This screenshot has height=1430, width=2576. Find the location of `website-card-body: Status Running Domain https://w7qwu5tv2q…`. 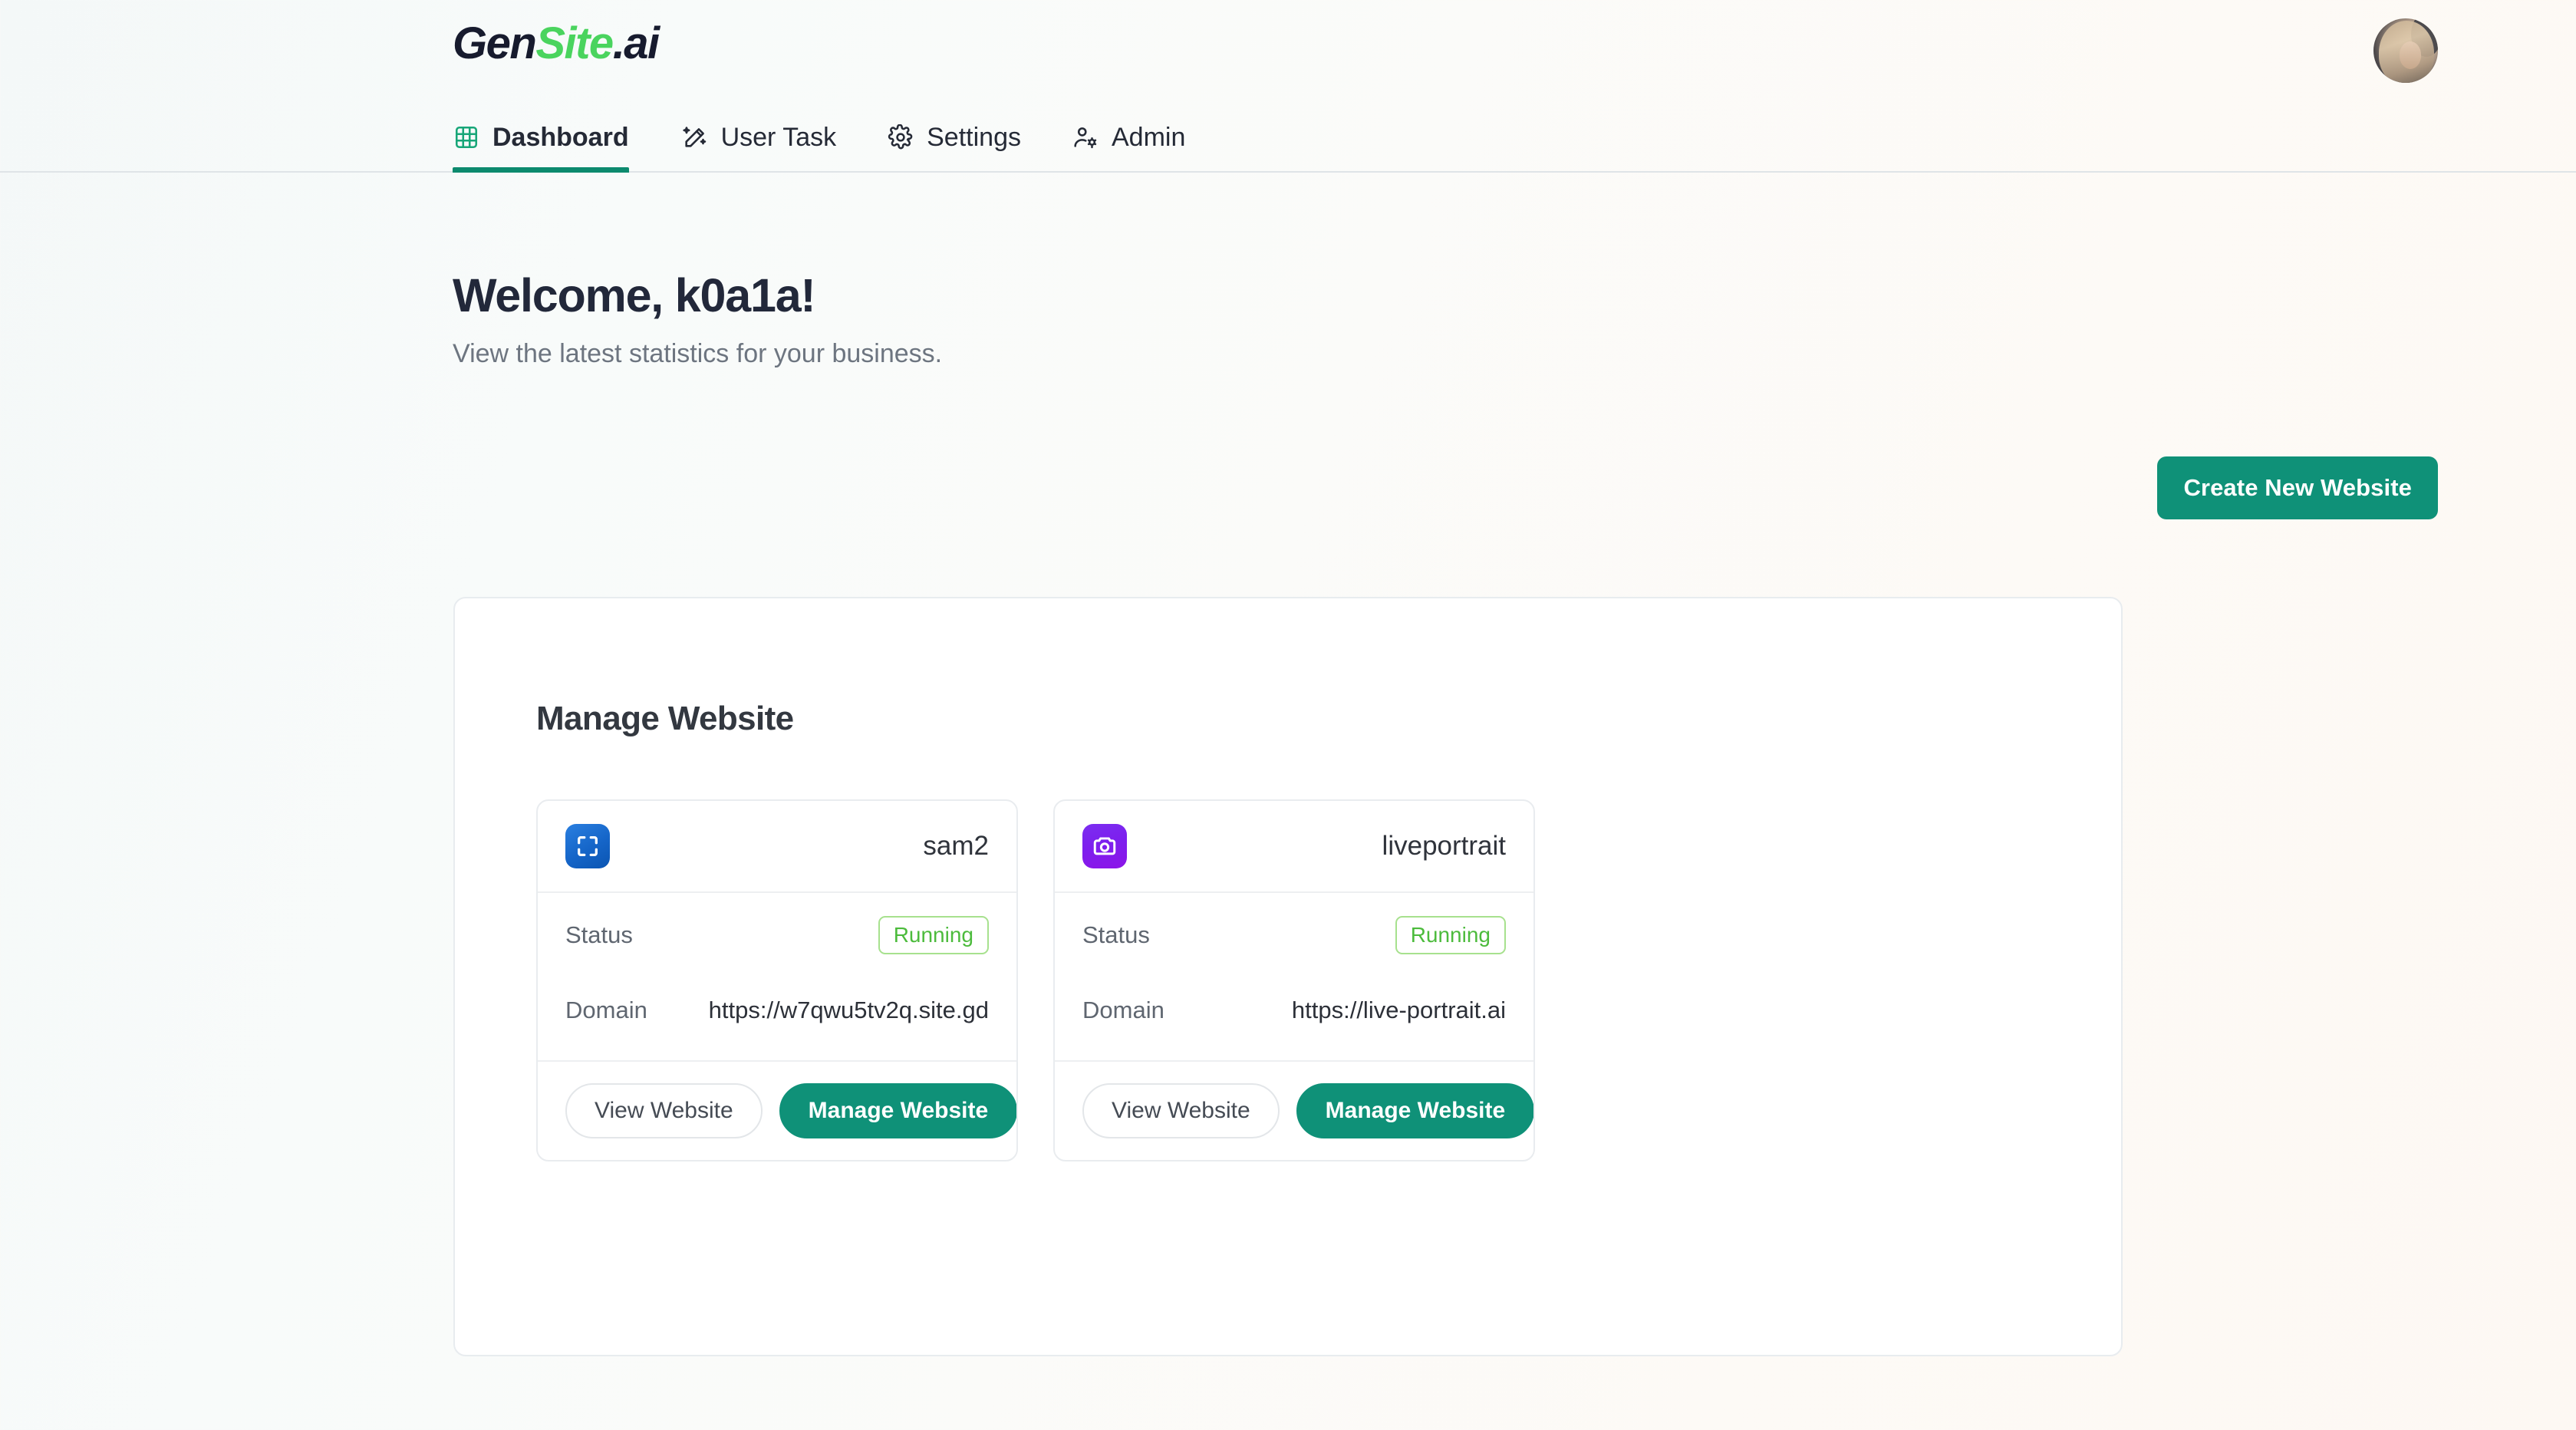

website-card-body: Status Running Domain https://w7qwu5tv2q… is located at coordinates (777, 977).